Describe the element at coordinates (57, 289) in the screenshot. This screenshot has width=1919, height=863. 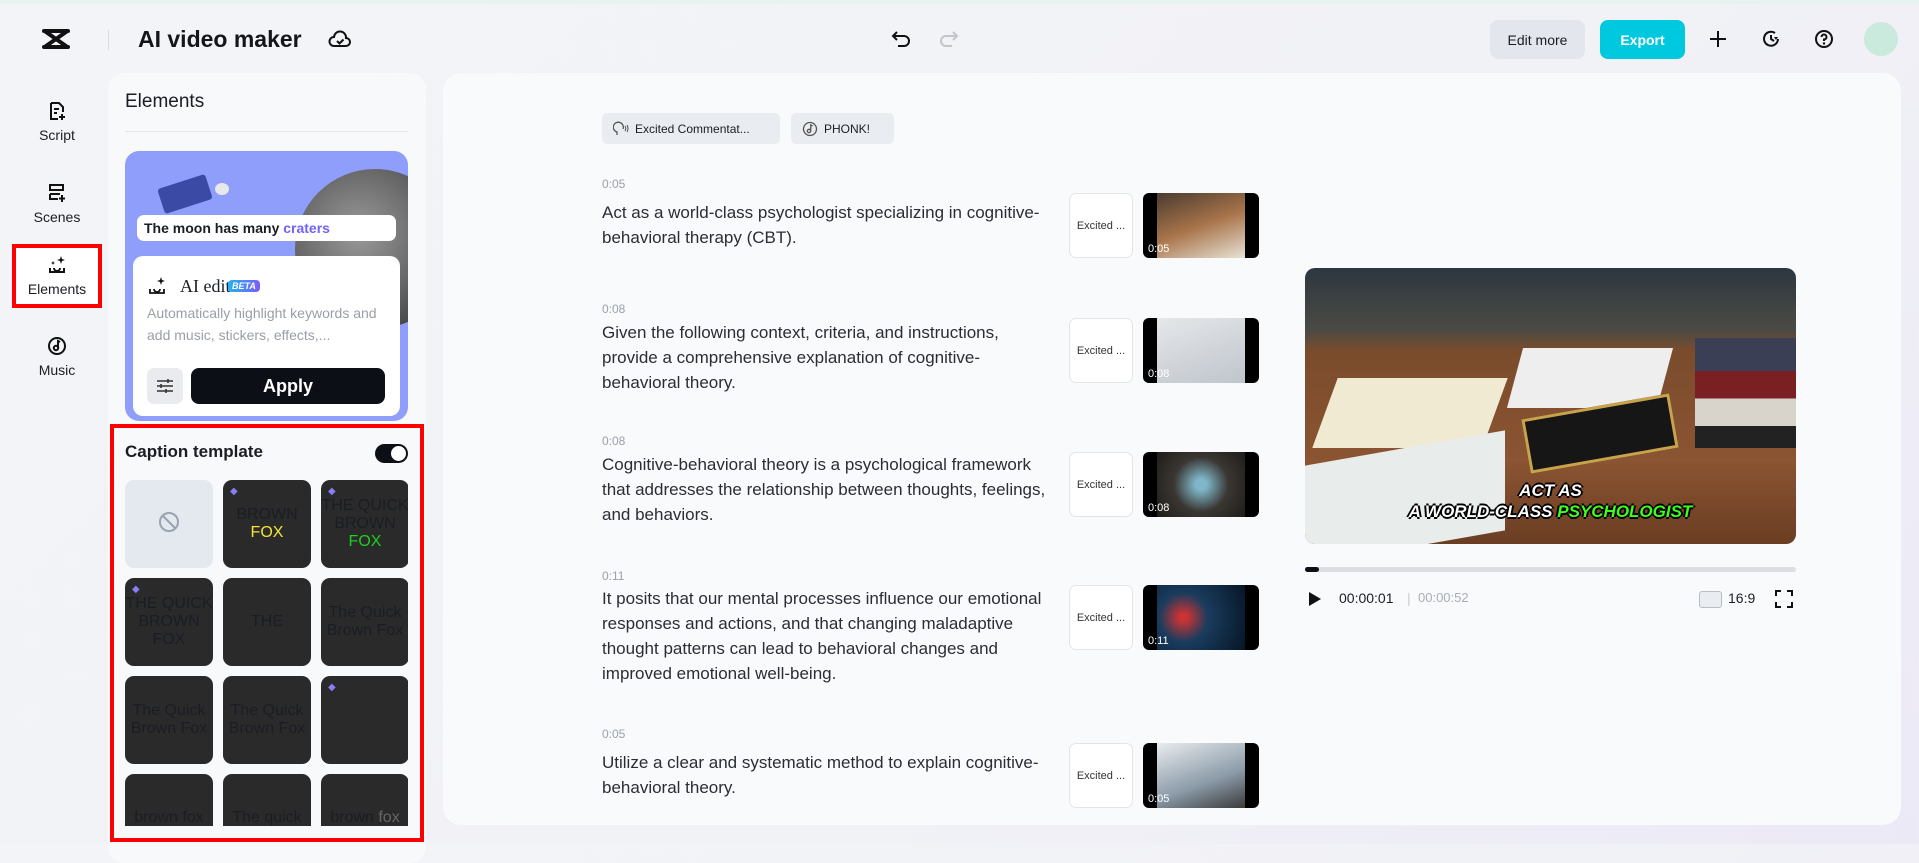
I see `nav-label: Elements` at that location.